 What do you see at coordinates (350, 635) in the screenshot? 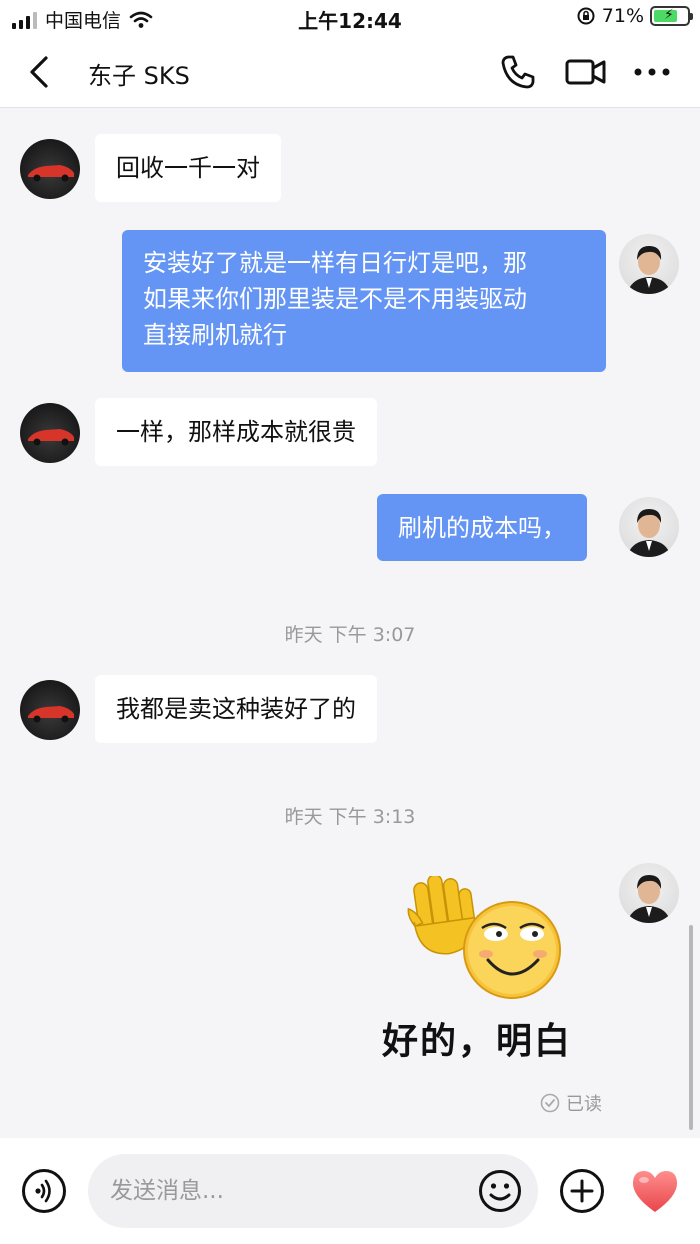
I see `timestamp-divider: 昨天 下午 3:07` at bounding box center [350, 635].